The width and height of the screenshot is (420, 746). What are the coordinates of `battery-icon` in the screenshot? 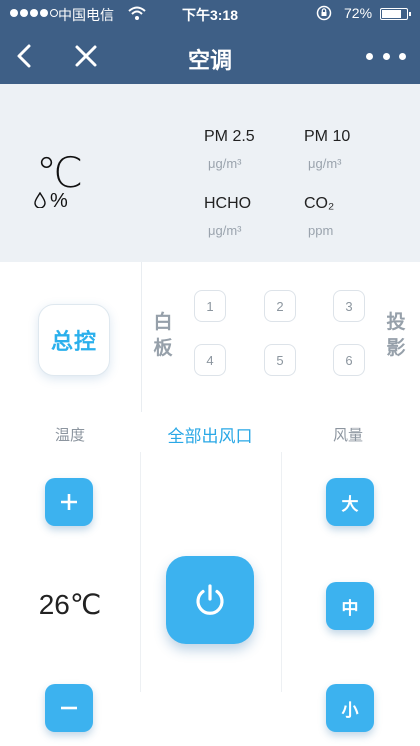 It's located at (395, 14).